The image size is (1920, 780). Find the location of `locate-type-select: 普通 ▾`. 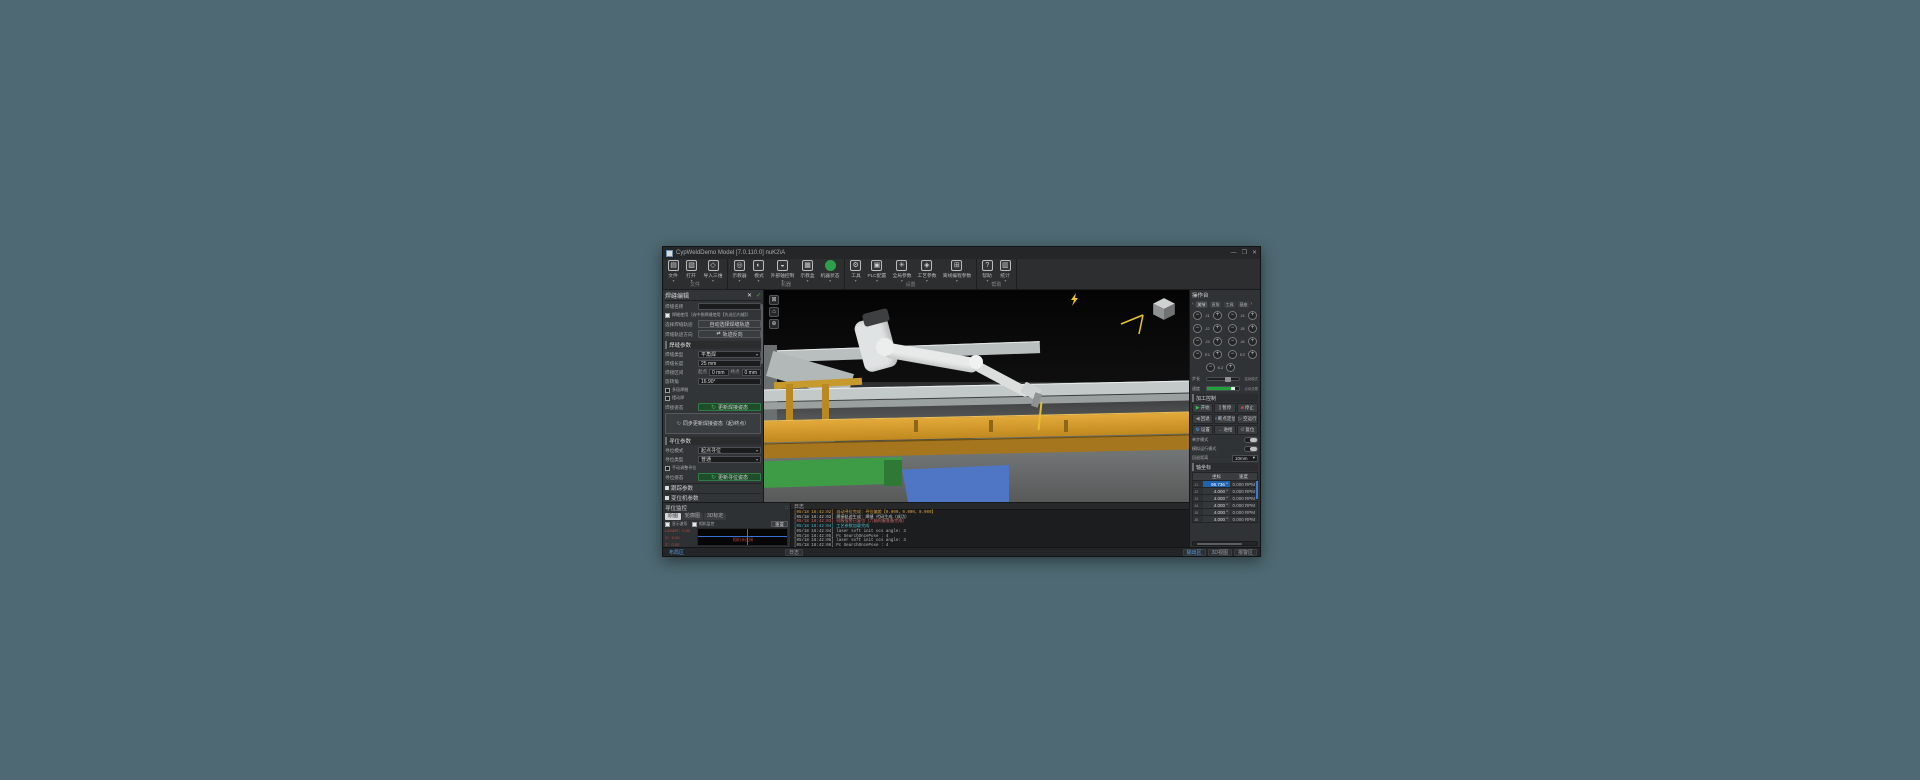

locate-type-select: 普通 ▾ is located at coordinates (729, 459).